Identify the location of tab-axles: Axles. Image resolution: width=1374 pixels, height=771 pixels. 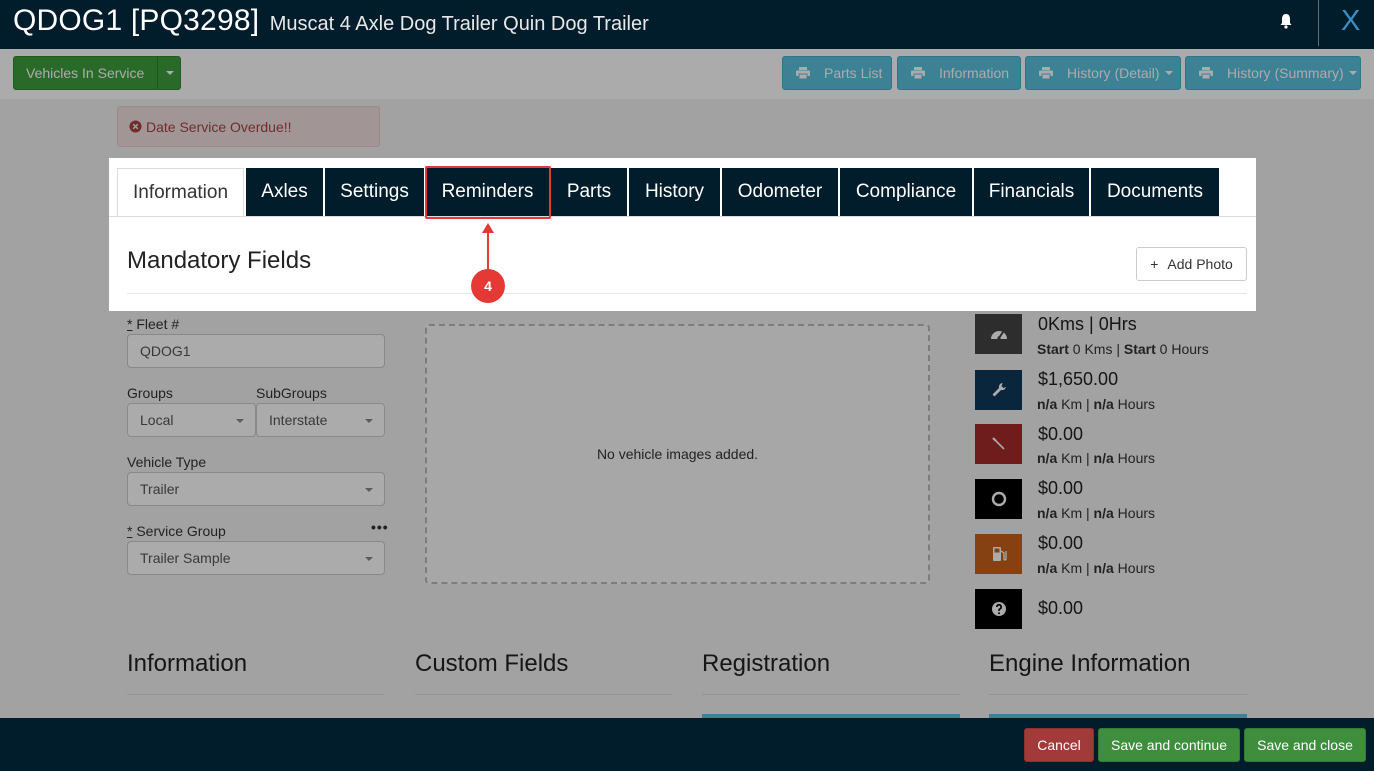
(284, 192).